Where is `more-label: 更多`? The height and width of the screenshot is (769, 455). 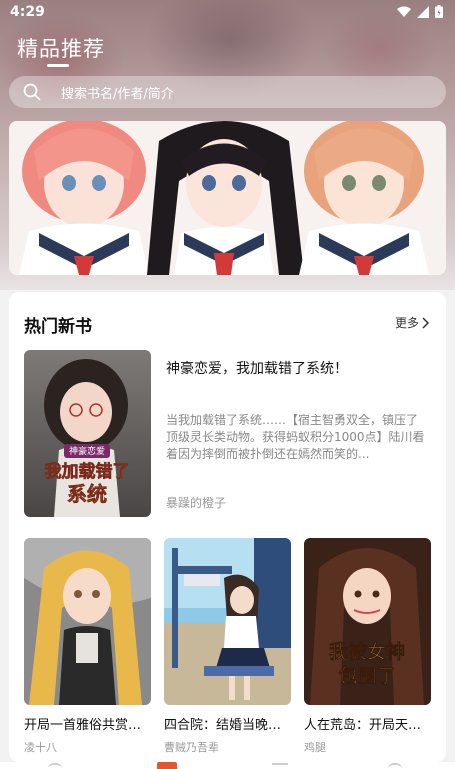 more-label: 更多 is located at coordinates (406, 323).